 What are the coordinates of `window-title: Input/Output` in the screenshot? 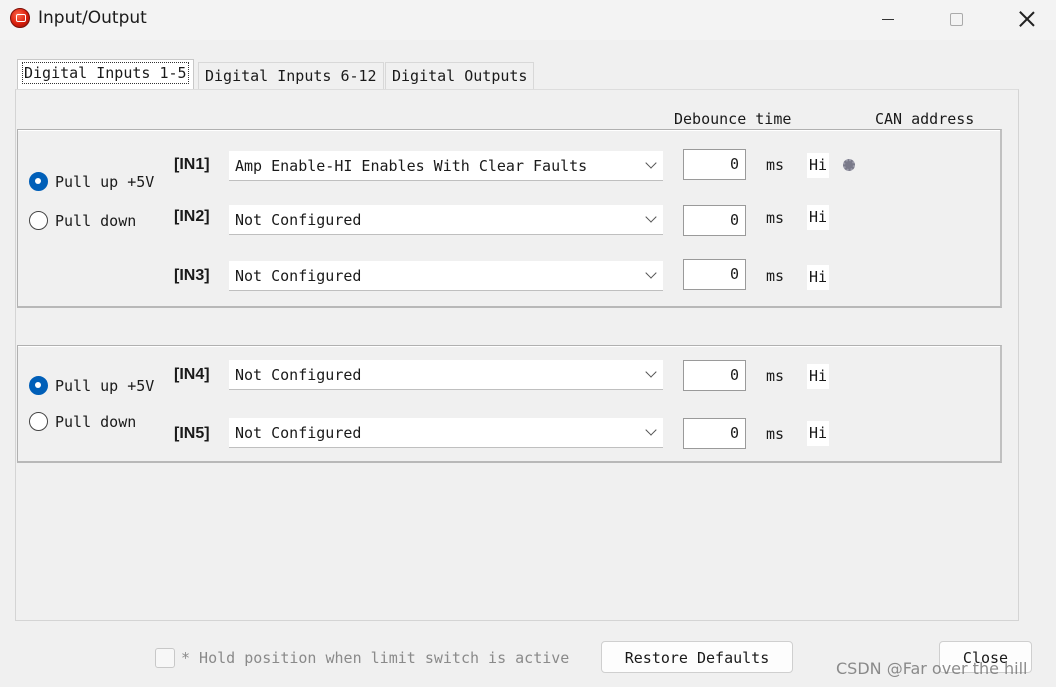 It's located at (92, 18).